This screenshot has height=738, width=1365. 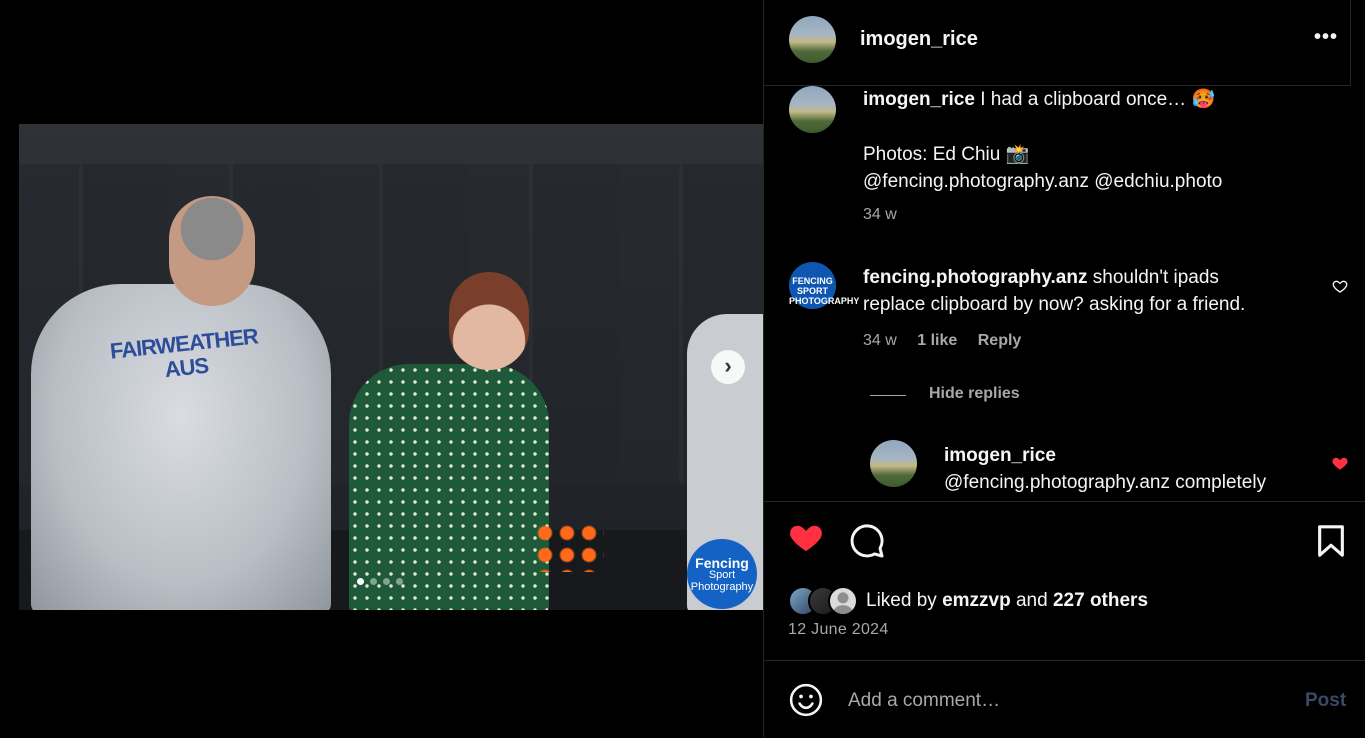 What do you see at coordinates (976, 601) in the screenshot?
I see `liked-by-user: emzzvp` at bounding box center [976, 601].